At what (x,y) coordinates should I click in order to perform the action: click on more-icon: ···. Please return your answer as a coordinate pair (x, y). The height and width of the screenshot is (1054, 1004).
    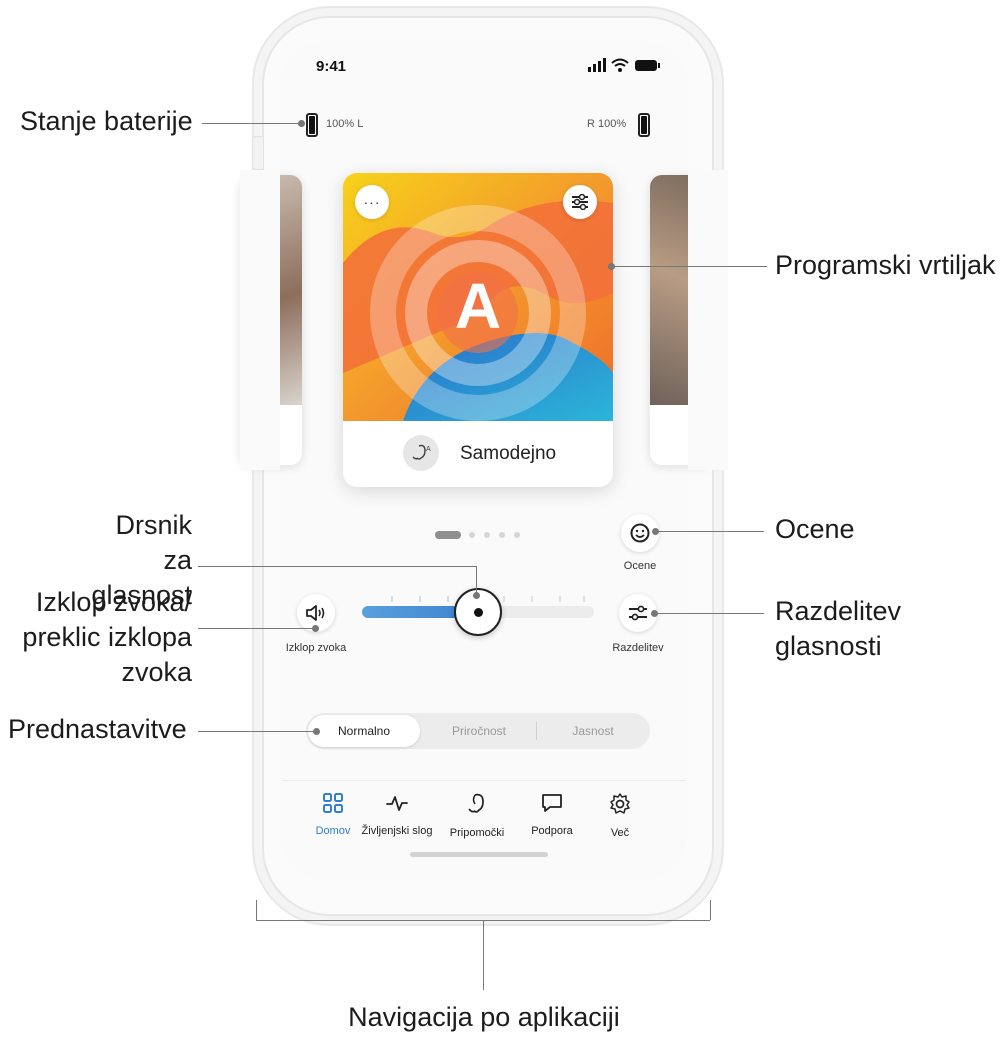
    Looking at the image, I should click on (372, 202).